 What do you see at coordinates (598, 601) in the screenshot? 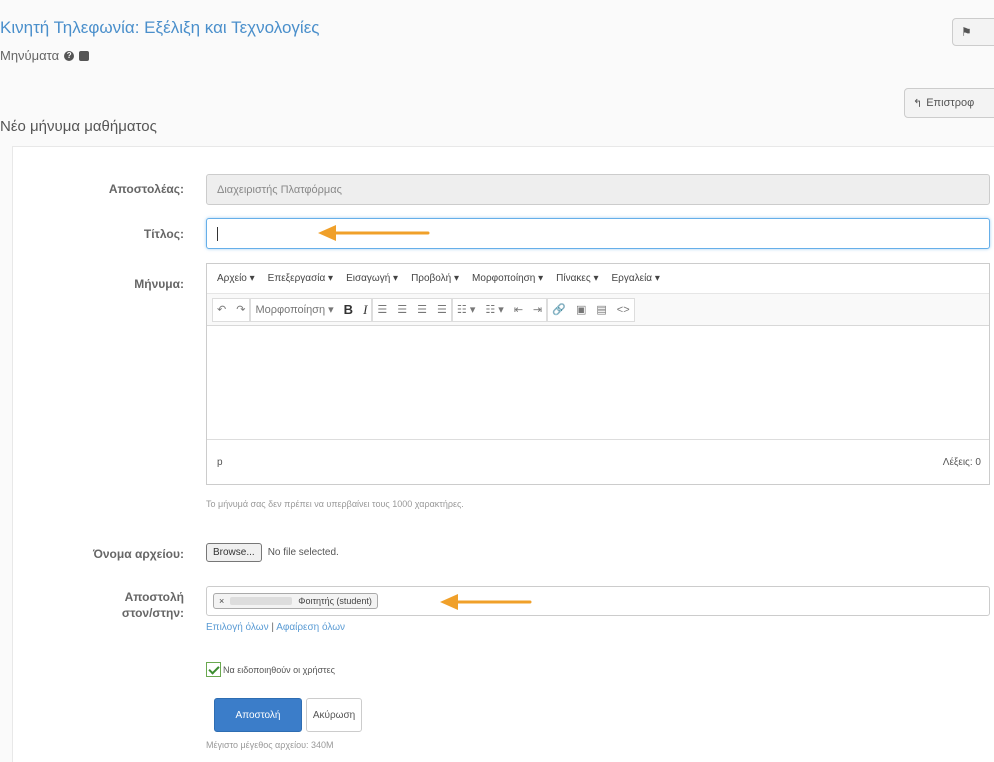
I see `recipients-field: × Φοιτητής (student)` at bounding box center [598, 601].